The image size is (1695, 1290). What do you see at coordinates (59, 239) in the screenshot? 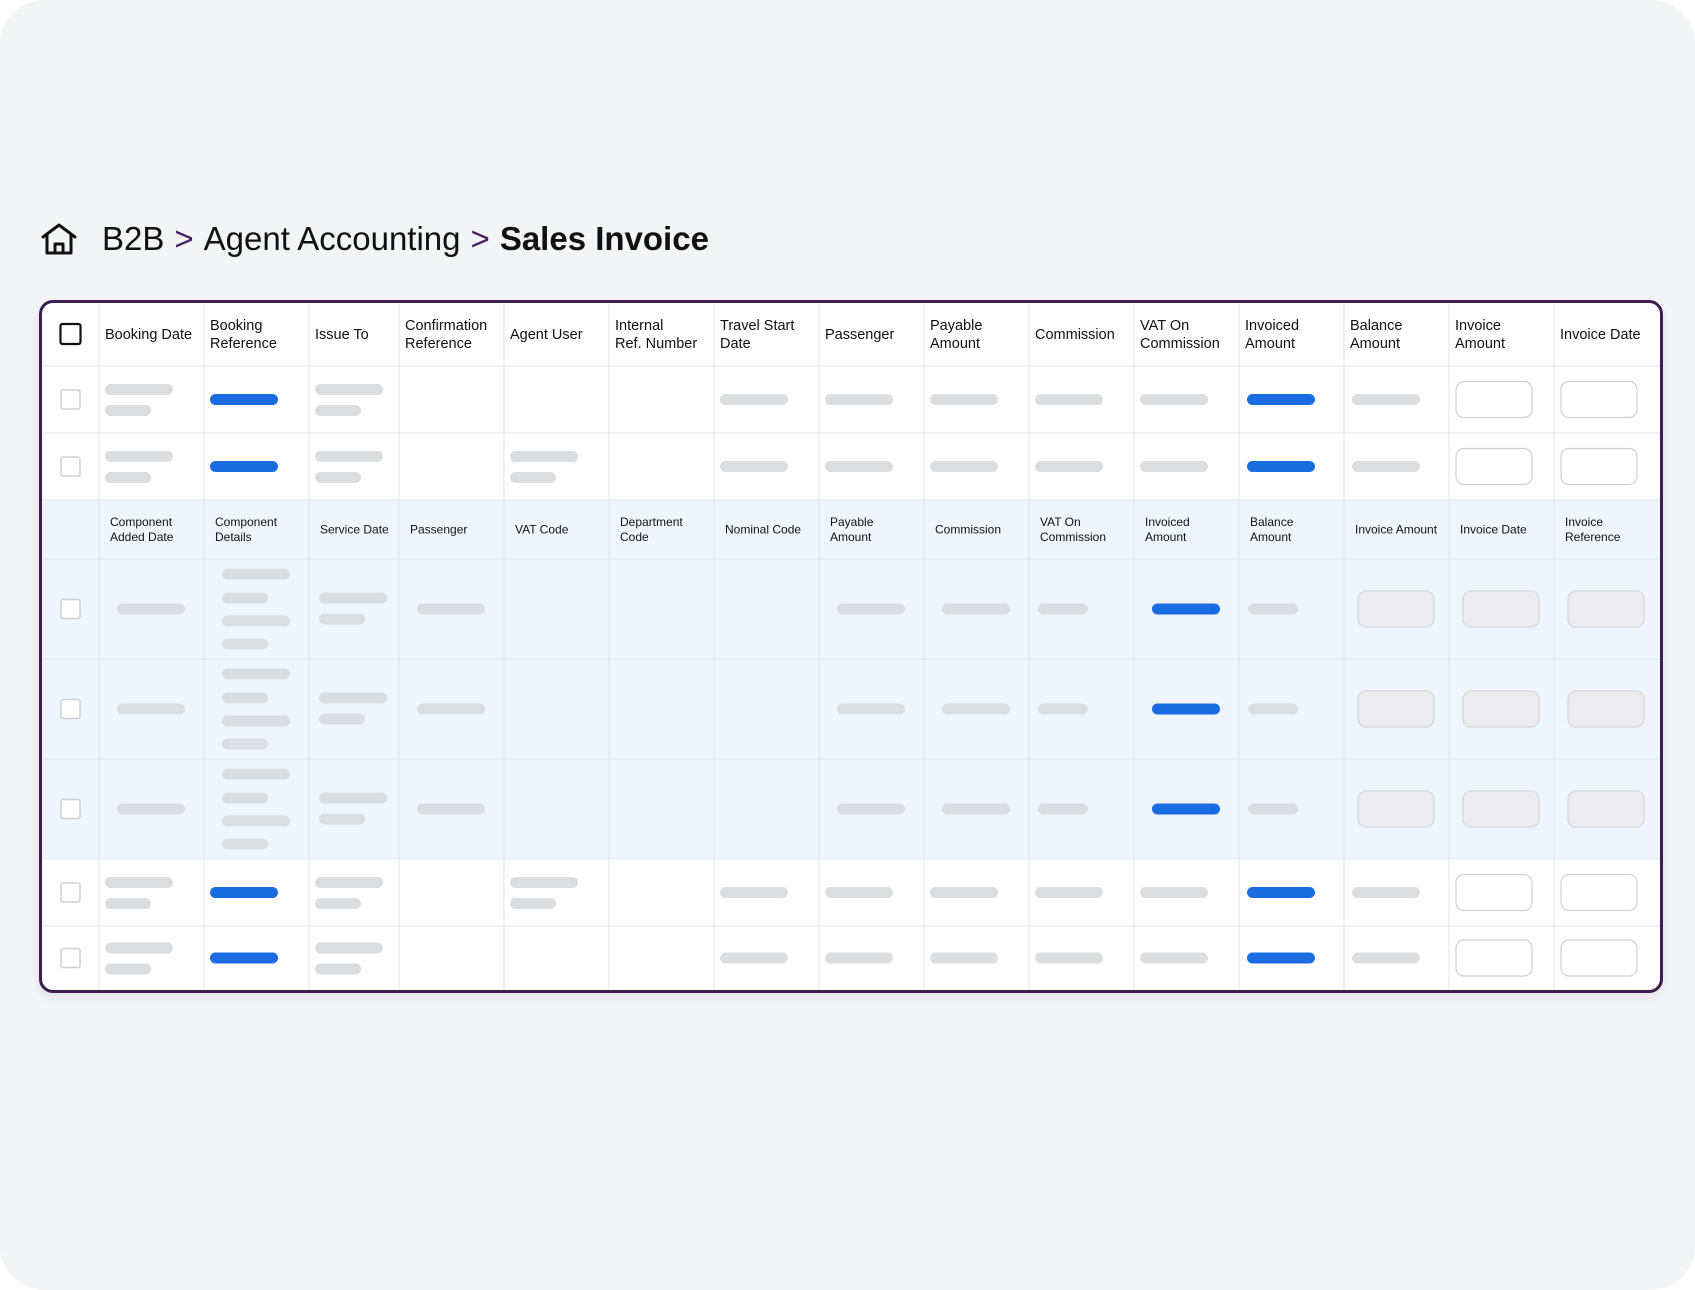
I see `home-icon` at bounding box center [59, 239].